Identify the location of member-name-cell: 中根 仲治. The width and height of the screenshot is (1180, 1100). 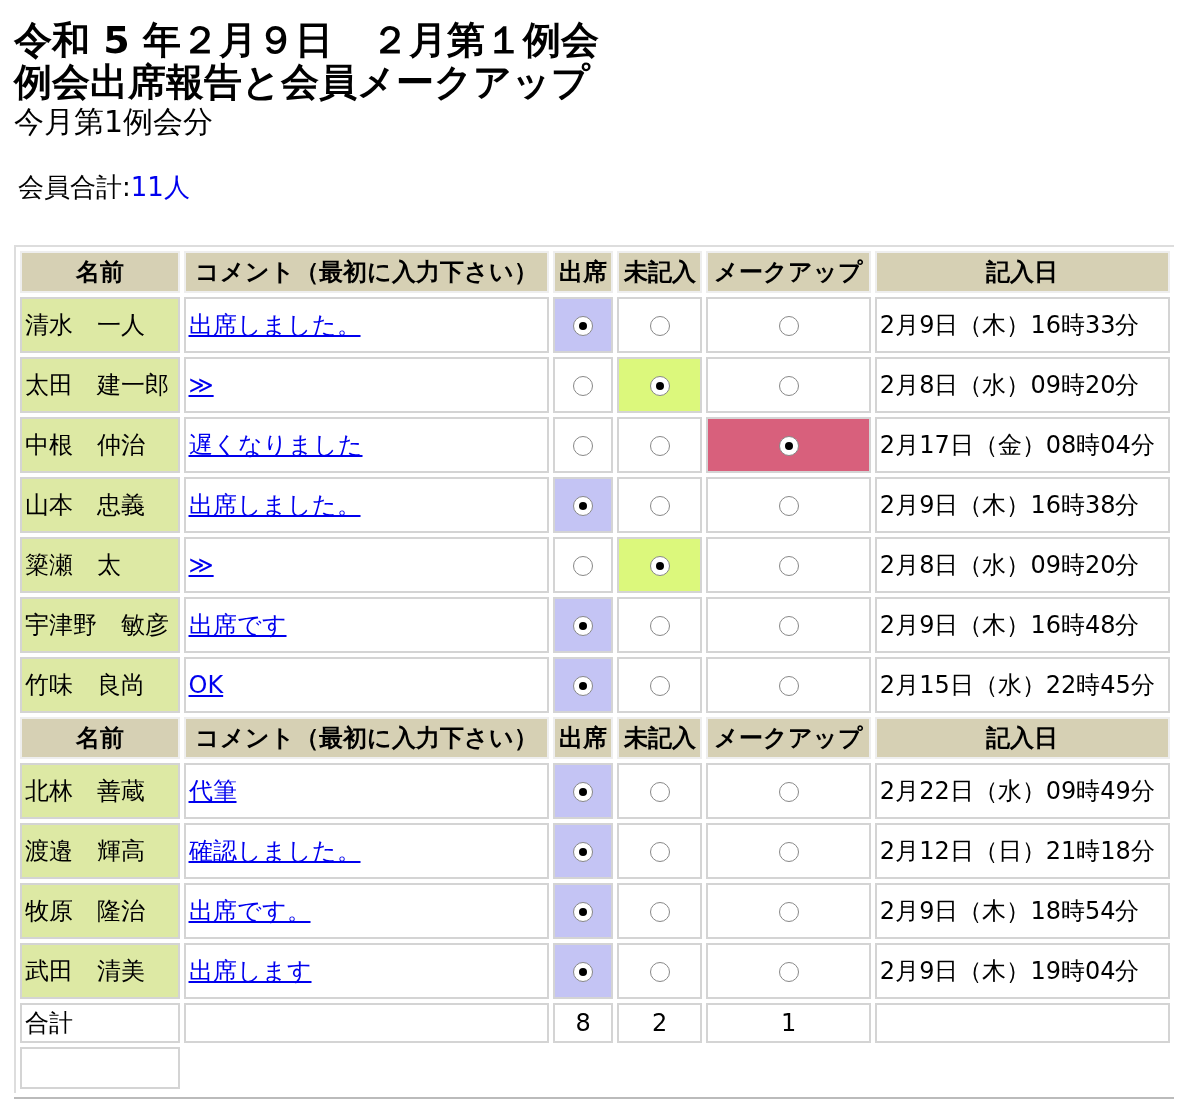
(100, 445).